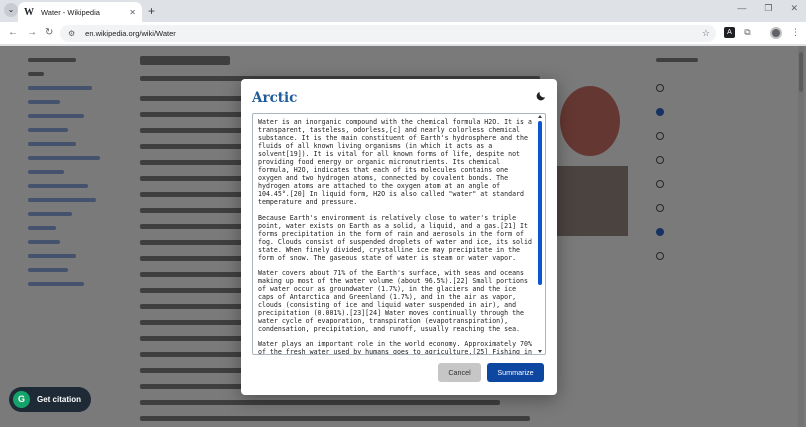 The image size is (806, 427). What do you see at coordinates (275, 98) in the screenshot?
I see `dialog-title: Arctic` at bounding box center [275, 98].